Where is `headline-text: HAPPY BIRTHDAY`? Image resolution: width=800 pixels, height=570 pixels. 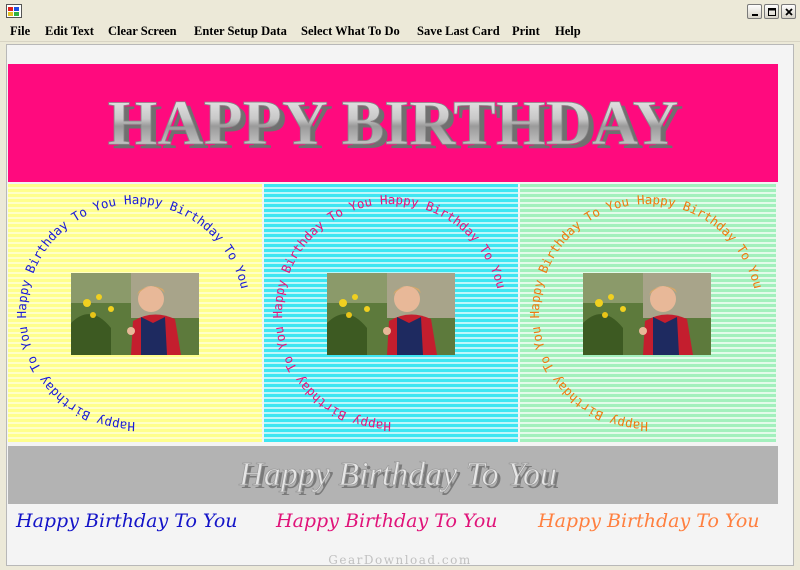
headline-text: HAPPY BIRTHDAY is located at coordinates (393, 122).